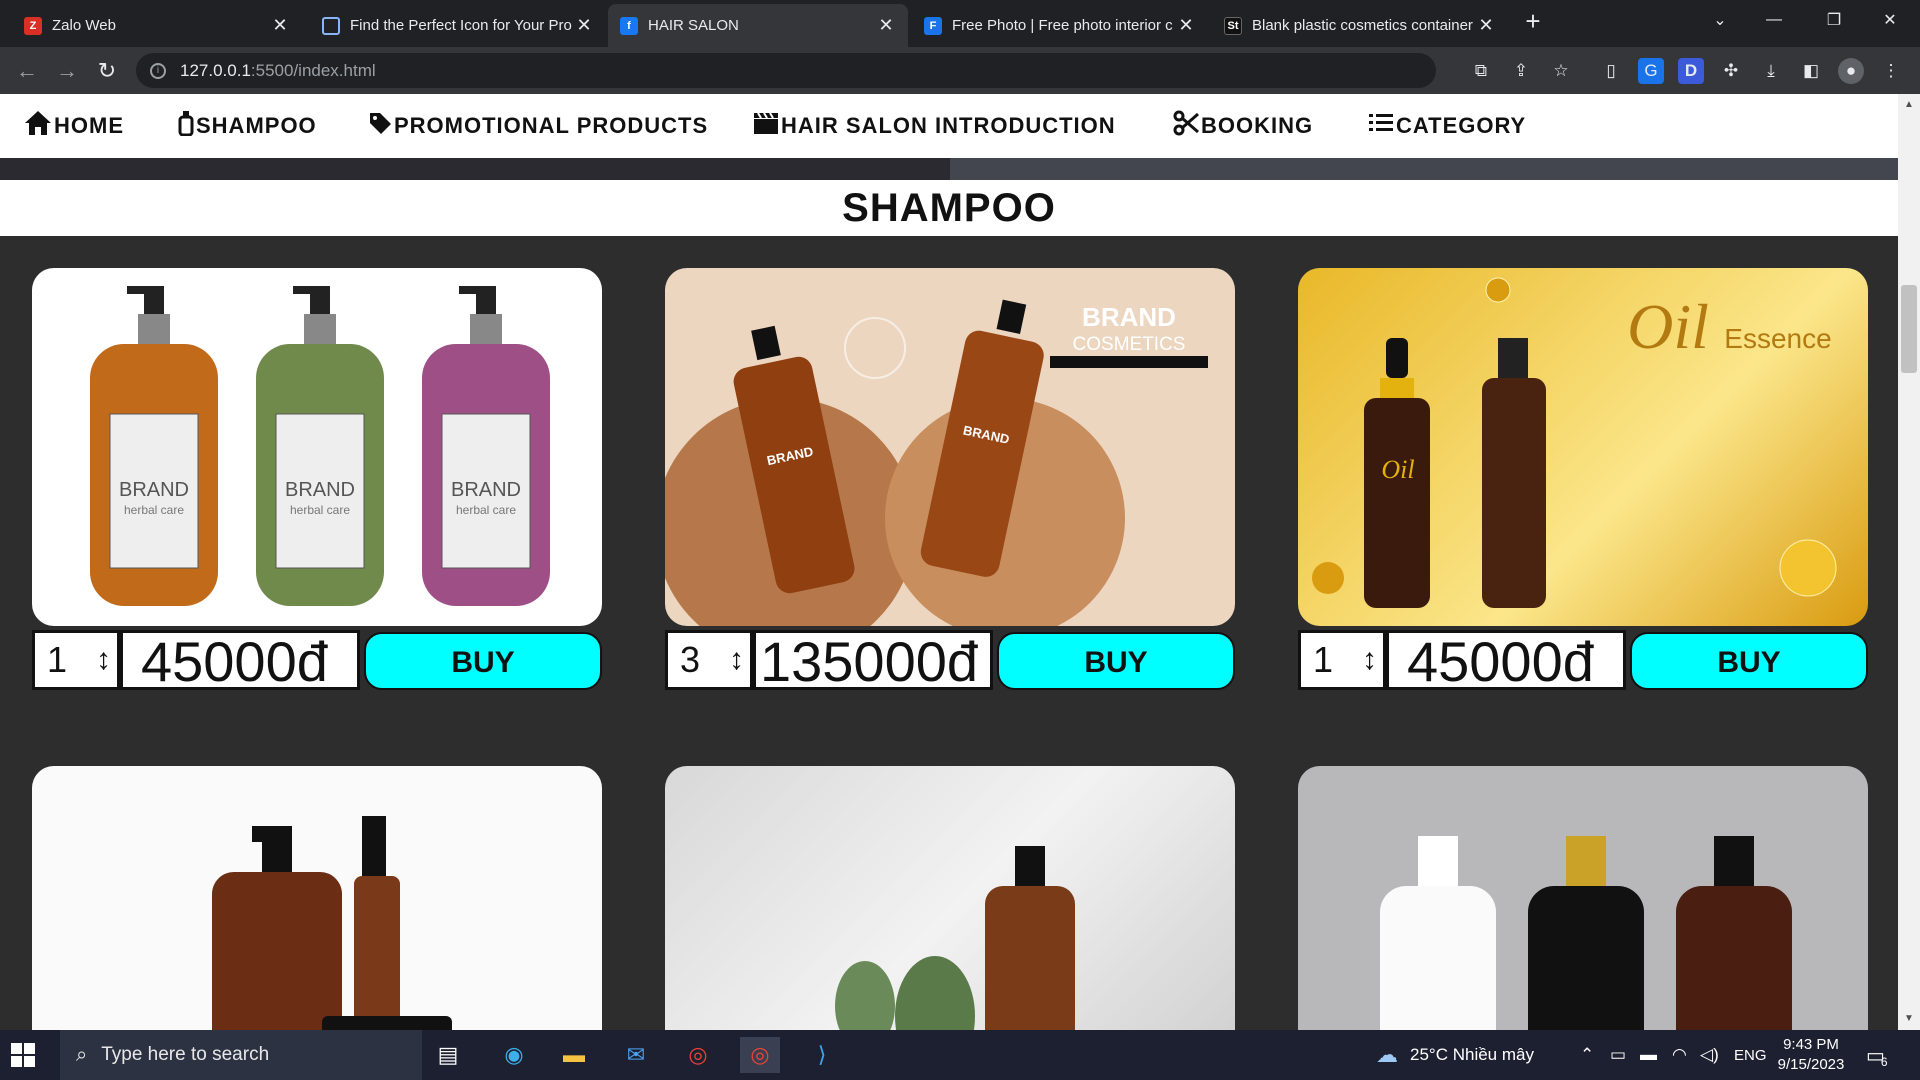 This screenshot has width=1920, height=1080. I want to click on chrome-profile-icon: ◎, so click(760, 1055).